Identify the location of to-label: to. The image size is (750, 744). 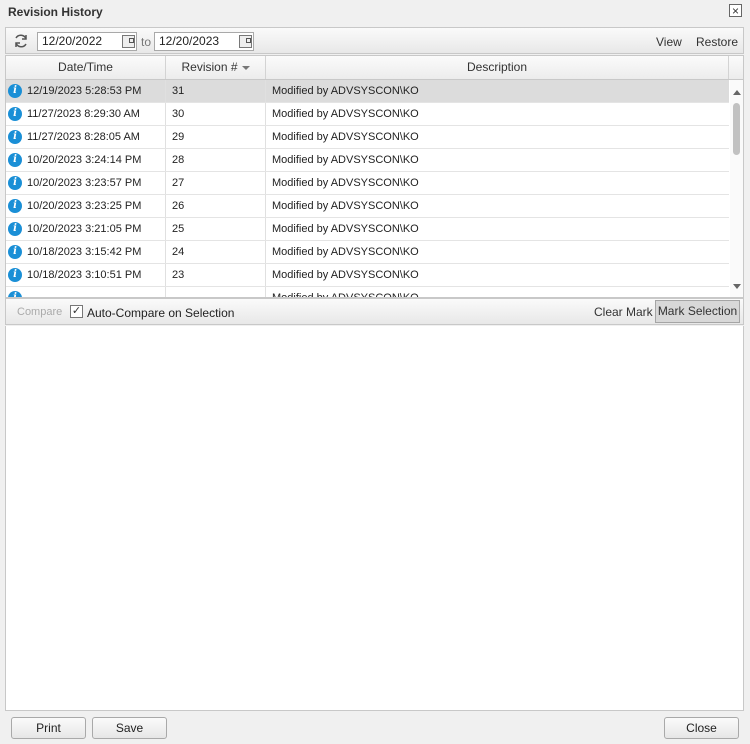
(146, 42).